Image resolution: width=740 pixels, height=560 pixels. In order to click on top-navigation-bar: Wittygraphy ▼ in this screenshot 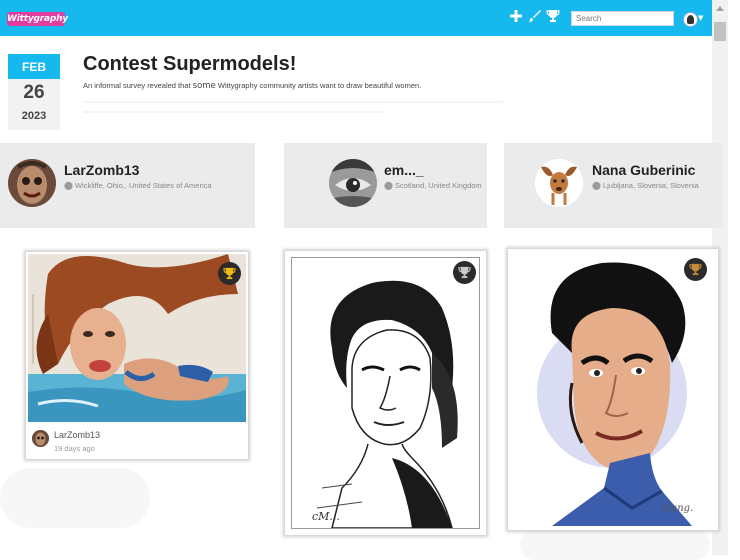, I will do `click(356, 18)`.